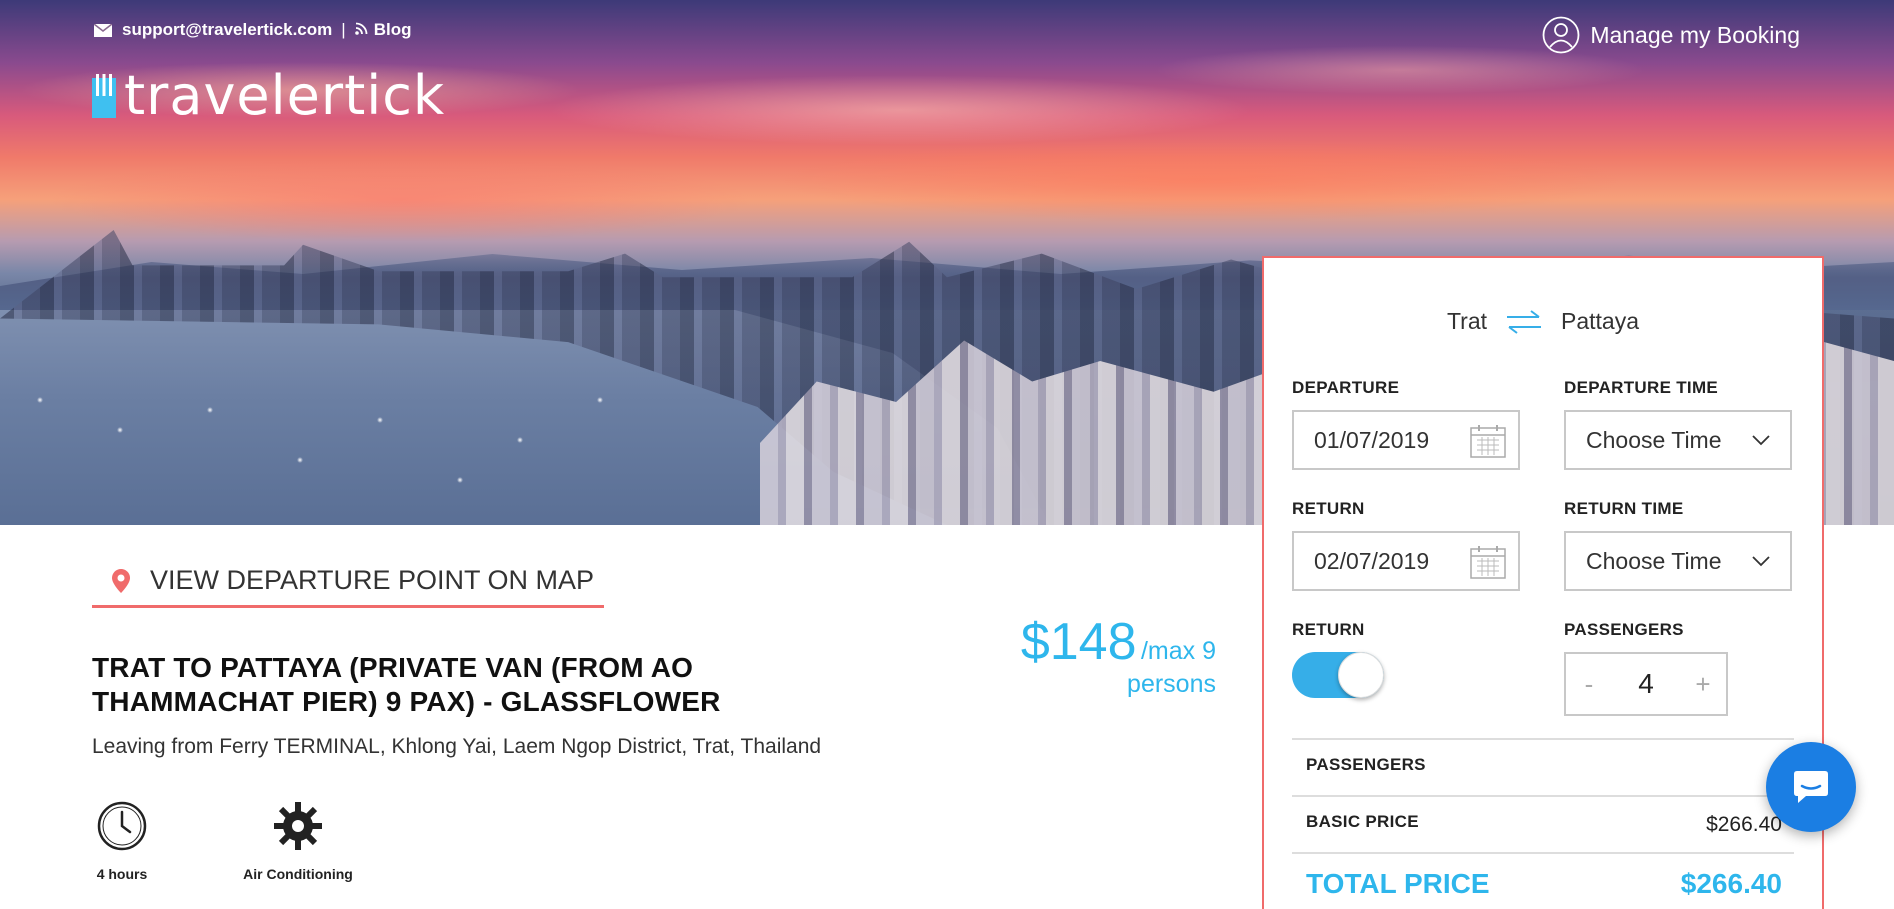 This screenshot has height=909, width=1894. Describe the element at coordinates (1467, 321) in the screenshot. I see `route-from: Trat` at that location.